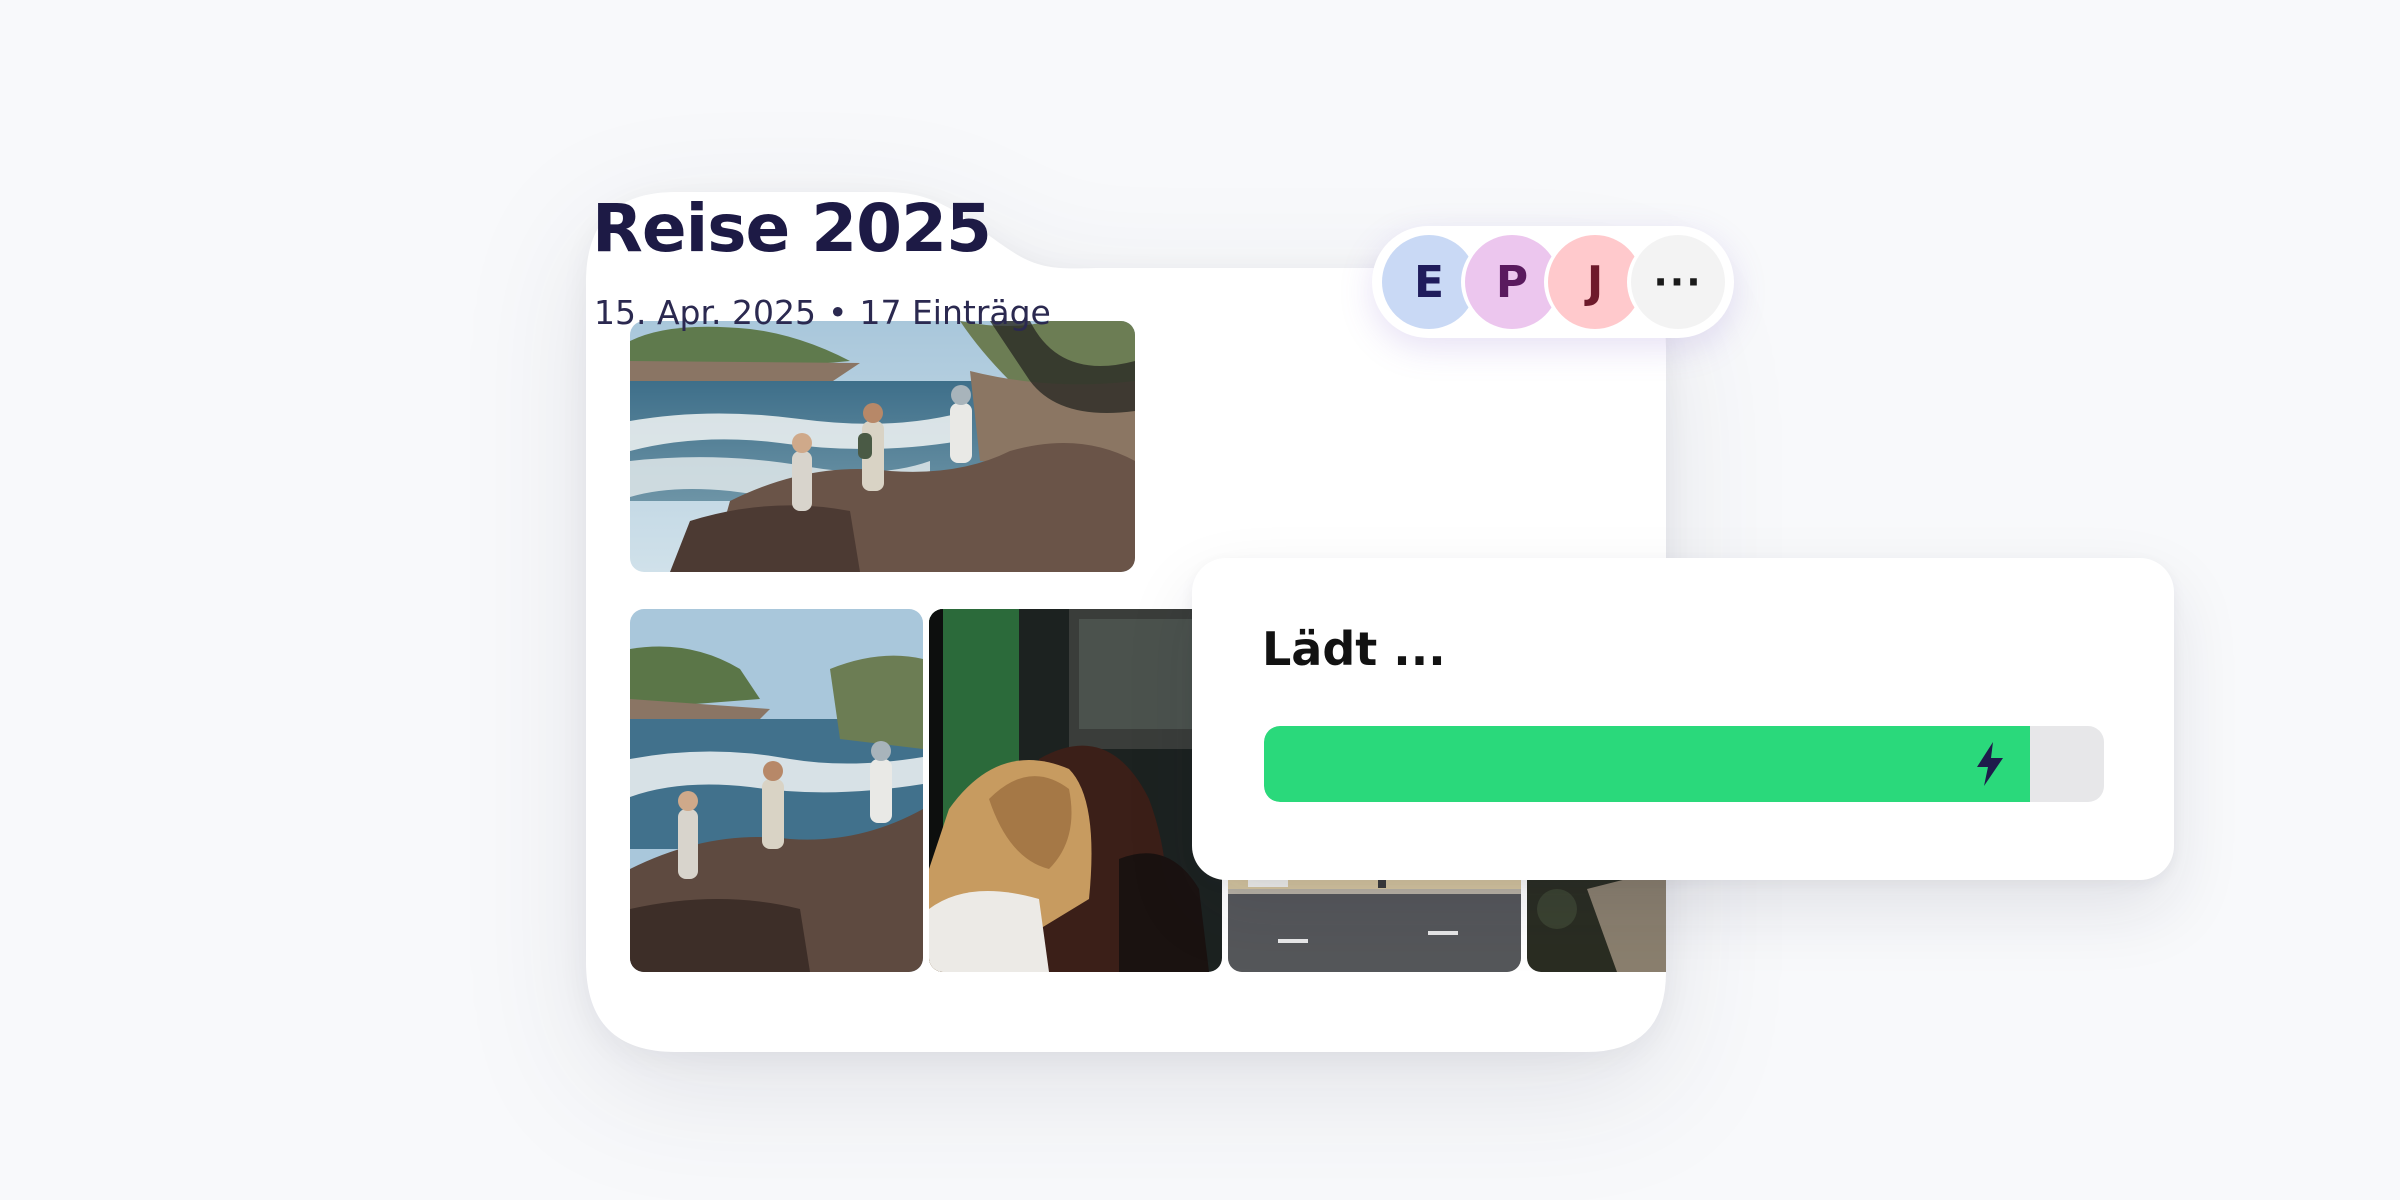 The image size is (2400, 1200). I want to click on avatar-initial: P, so click(1512, 282).